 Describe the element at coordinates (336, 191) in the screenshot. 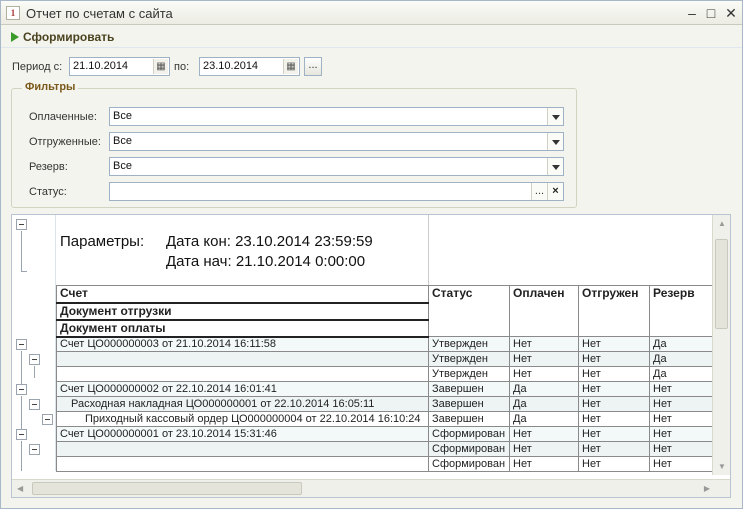

I see `status-filter-field: ... ×` at that location.